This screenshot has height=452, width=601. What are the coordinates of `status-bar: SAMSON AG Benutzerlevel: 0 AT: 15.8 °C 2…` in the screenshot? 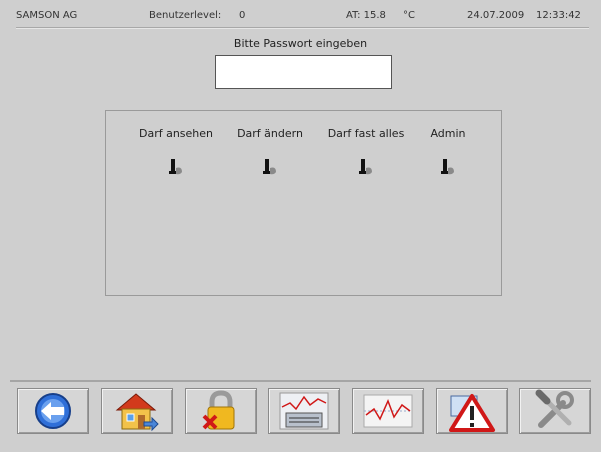 It's located at (300, 12).